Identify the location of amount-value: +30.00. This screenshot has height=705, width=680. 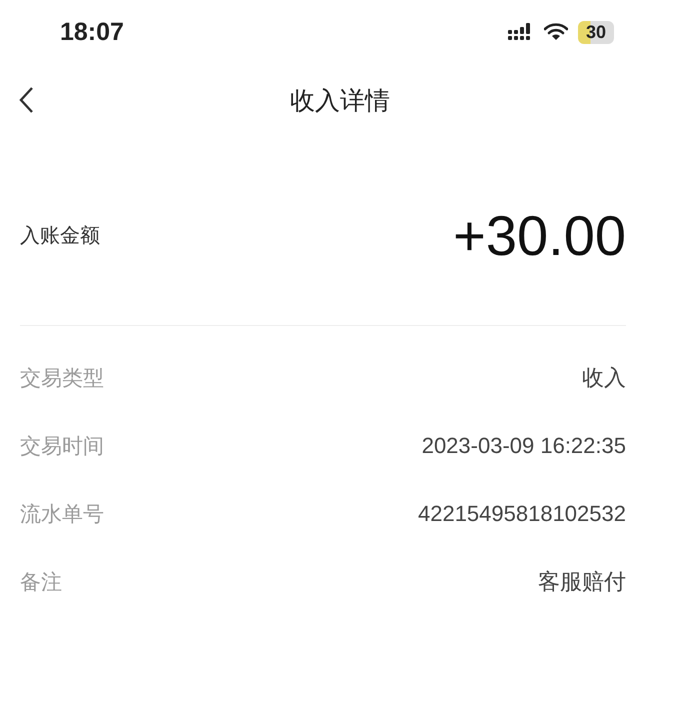
(539, 235).